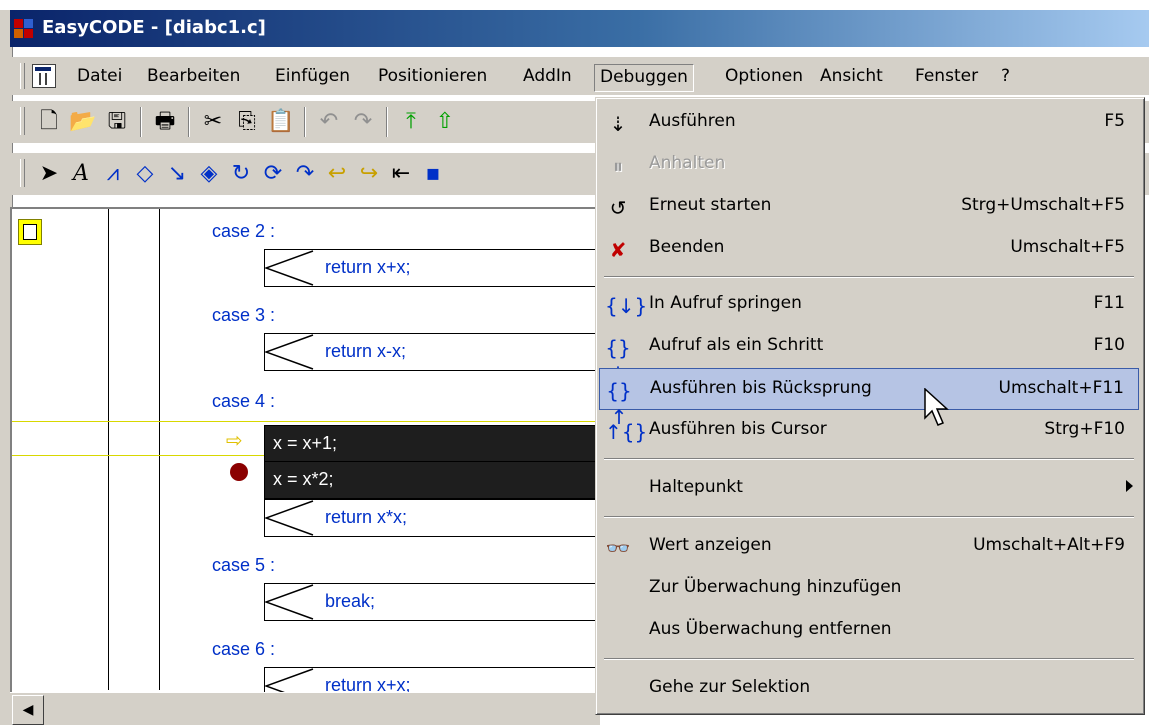 The image size is (1149, 725). What do you see at coordinates (117, 122) in the screenshot?
I see `save-icon: 🖫` at bounding box center [117, 122].